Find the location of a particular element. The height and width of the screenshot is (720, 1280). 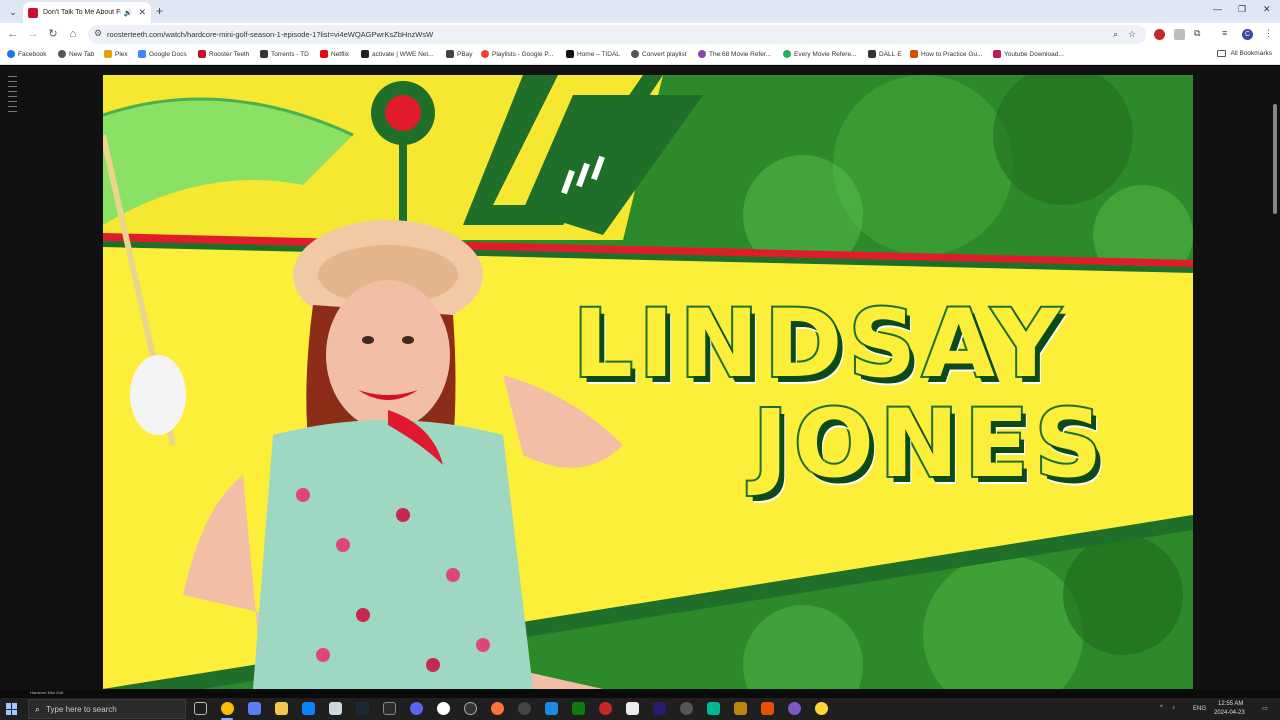

shield-app-icon is located at coordinates (254, 708).